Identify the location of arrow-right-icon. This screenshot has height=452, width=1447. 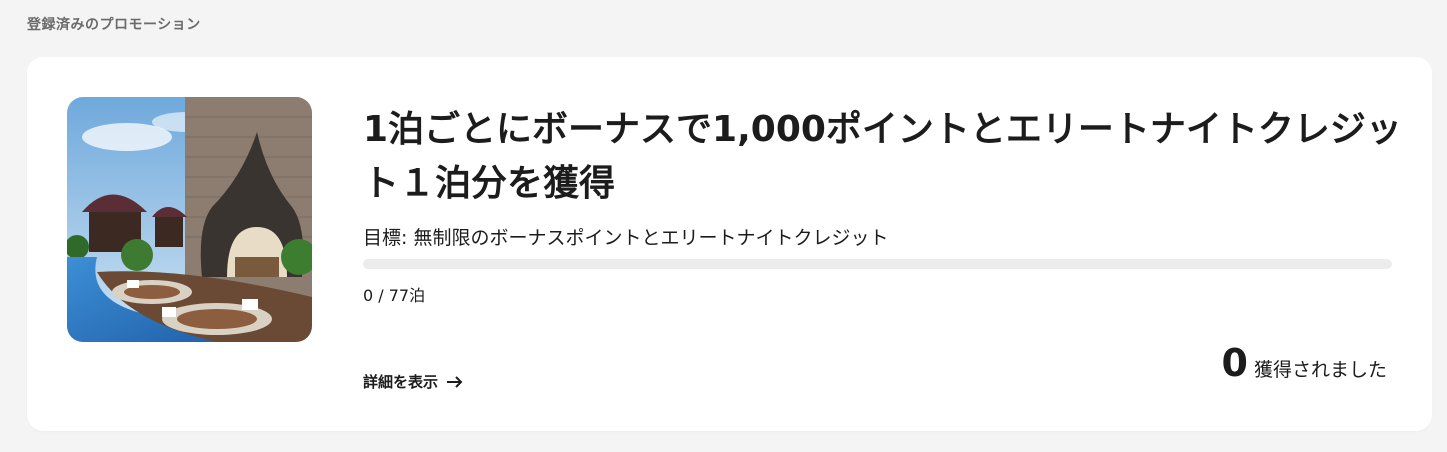
(455, 382).